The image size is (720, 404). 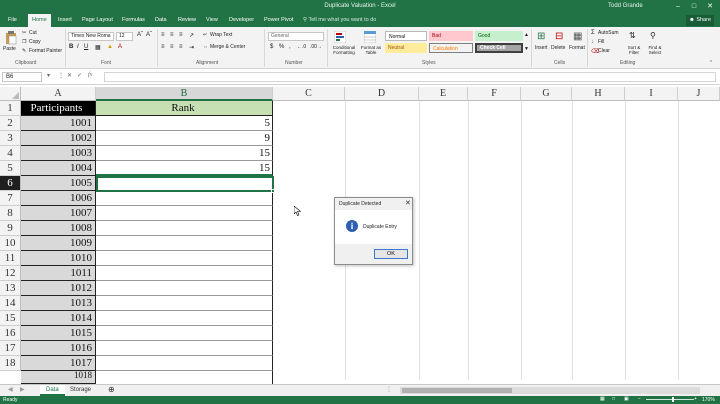 What do you see at coordinates (541, 36) in the screenshot?
I see `insert-cells-icon: ⊞` at bounding box center [541, 36].